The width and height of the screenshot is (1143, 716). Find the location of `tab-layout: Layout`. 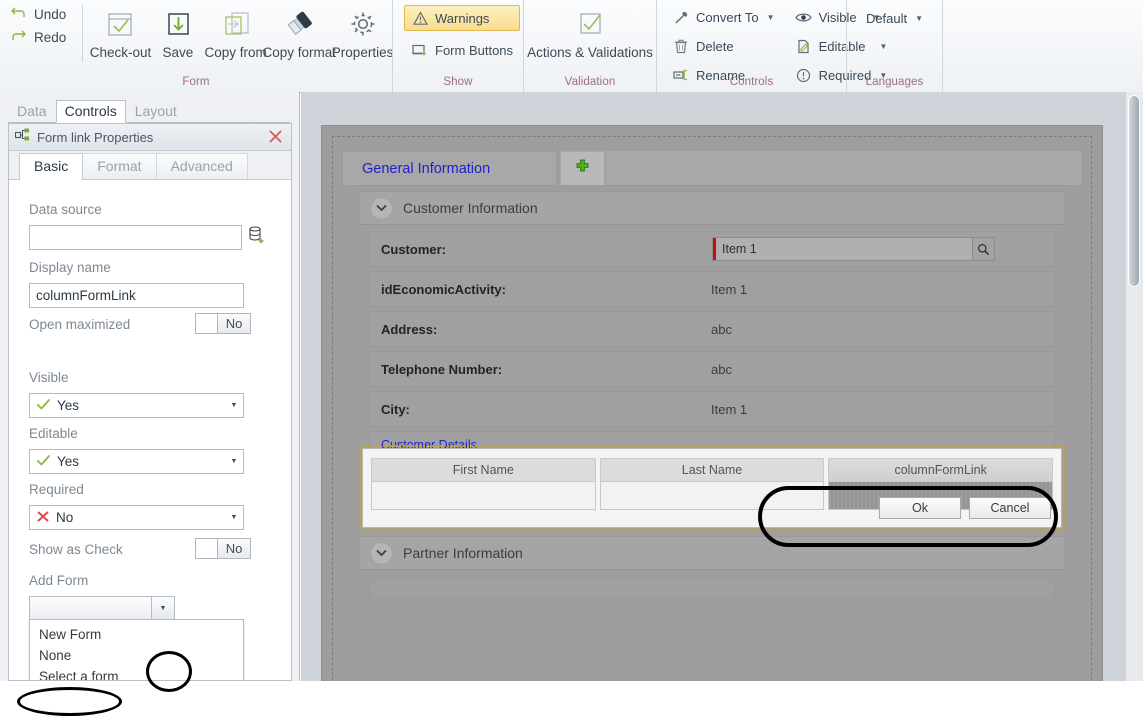

tab-layout: Layout is located at coordinates (156, 111).